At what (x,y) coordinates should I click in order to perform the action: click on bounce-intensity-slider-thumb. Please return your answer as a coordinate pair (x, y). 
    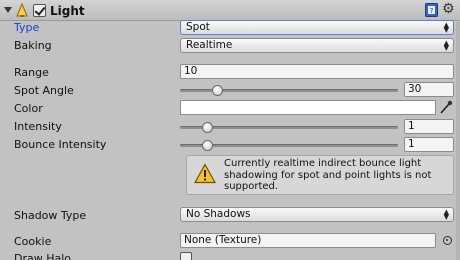
    Looking at the image, I should click on (208, 145).